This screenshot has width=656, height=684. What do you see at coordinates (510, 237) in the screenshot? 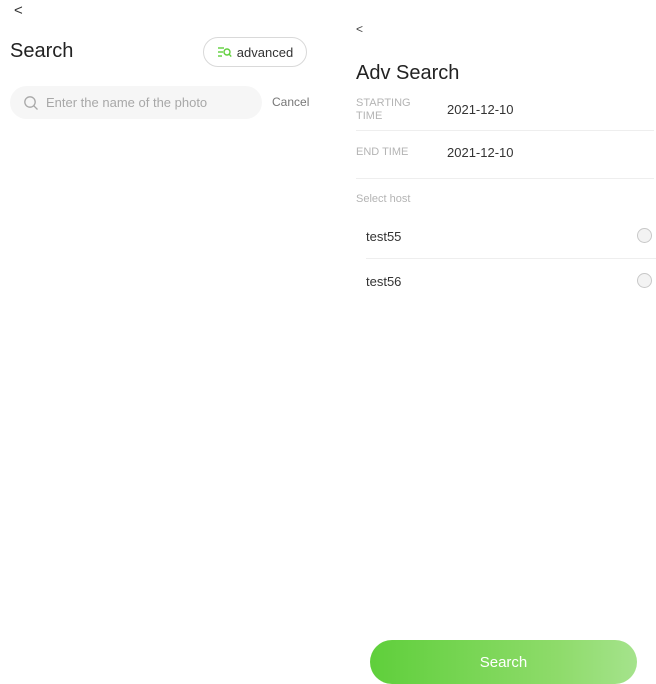
I see `host-item: test55` at bounding box center [510, 237].